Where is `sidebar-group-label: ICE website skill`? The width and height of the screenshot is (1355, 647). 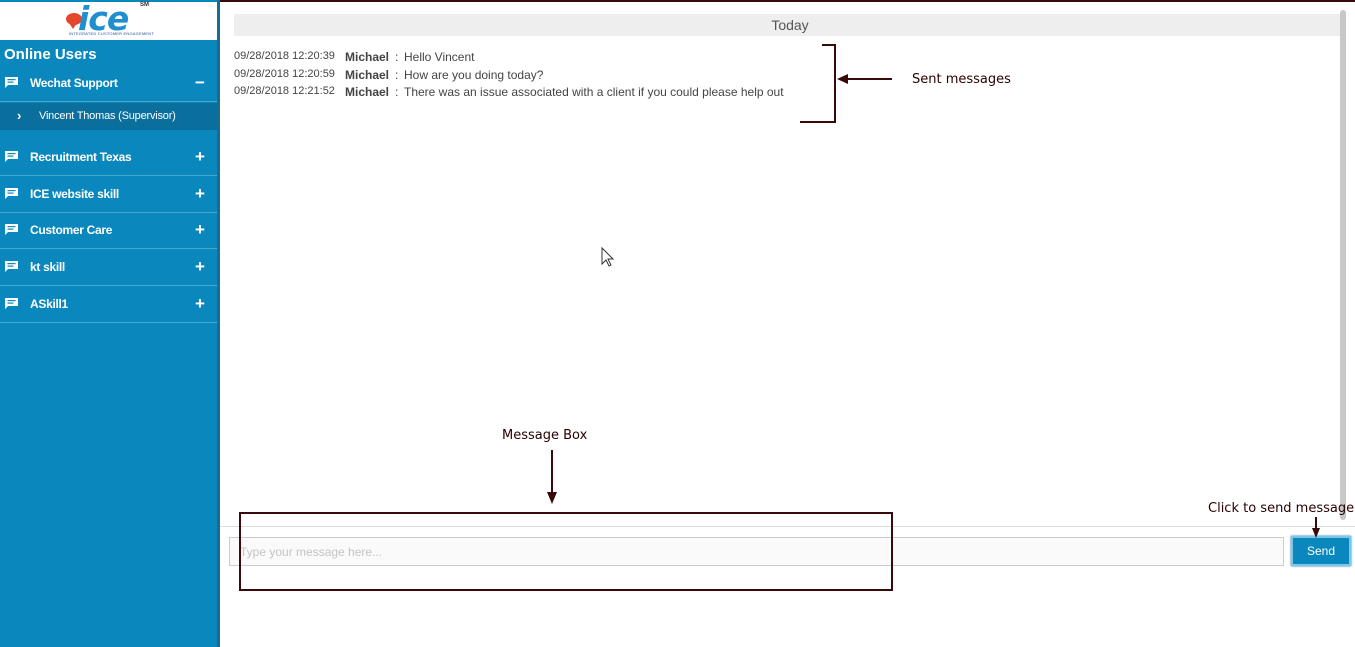 sidebar-group-label: ICE website skill is located at coordinates (74, 194).